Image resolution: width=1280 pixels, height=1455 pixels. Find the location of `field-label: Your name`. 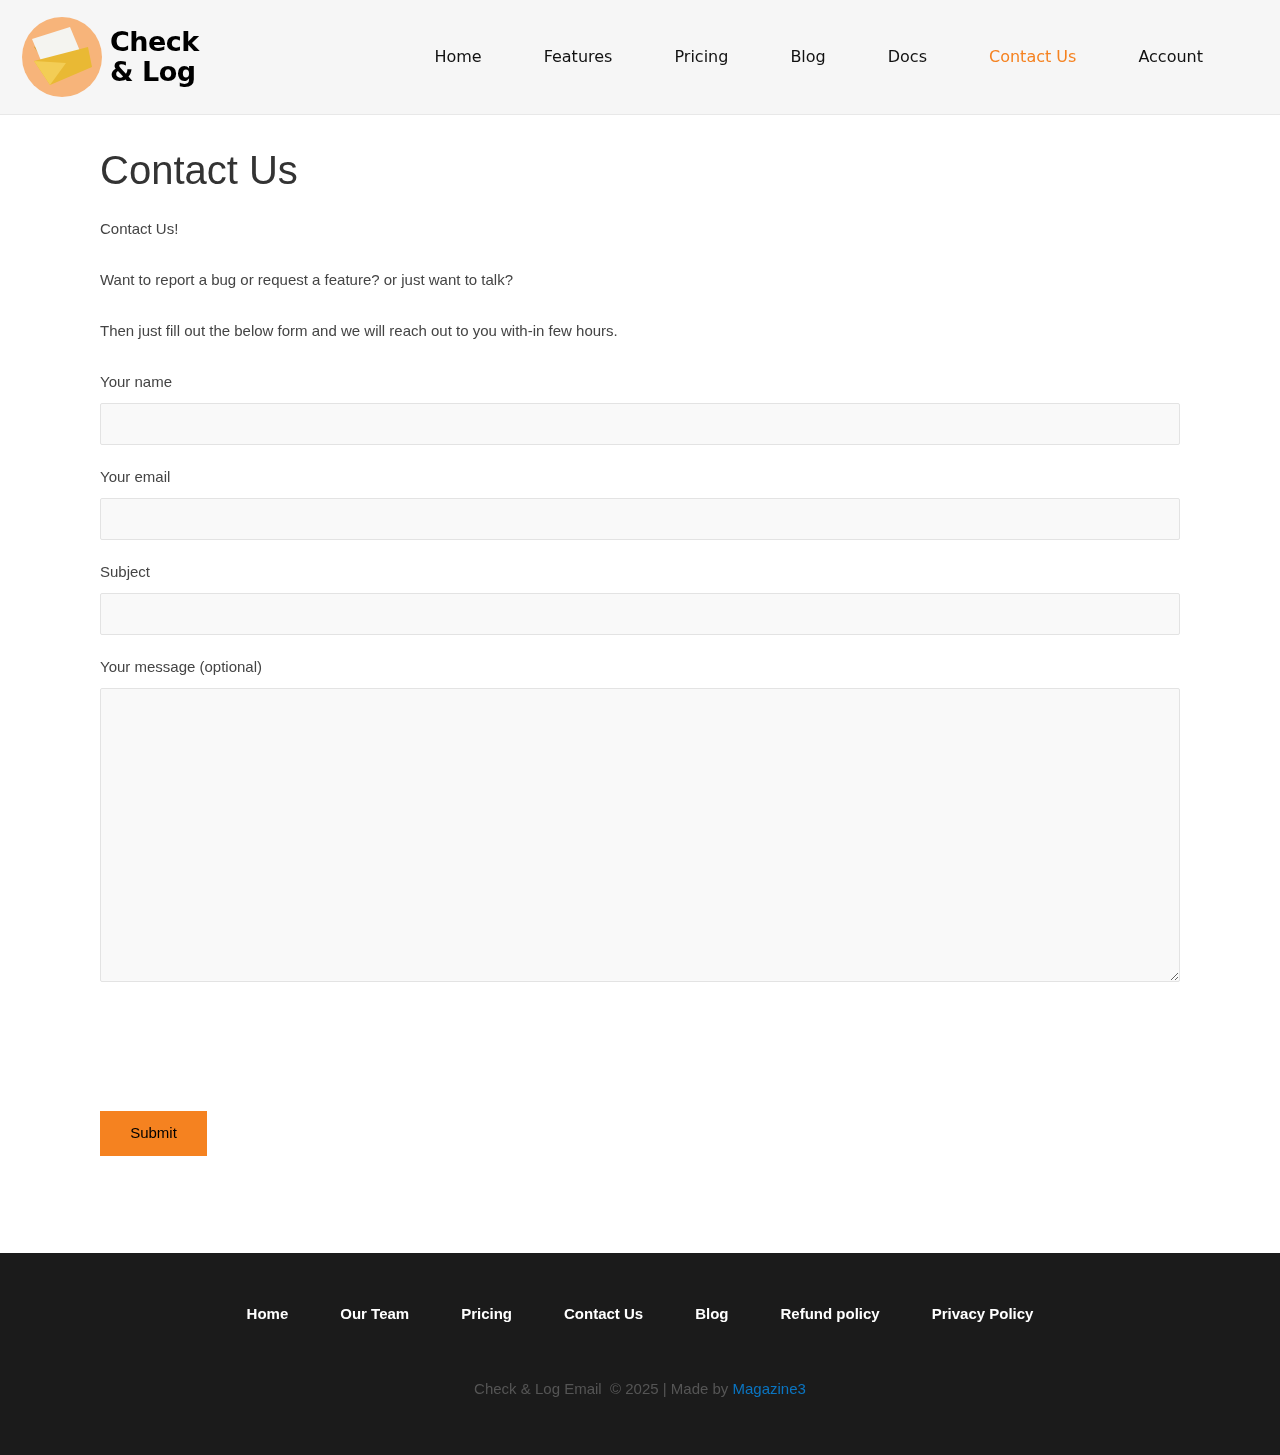

field-label: Your name is located at coordinates (136, 382).